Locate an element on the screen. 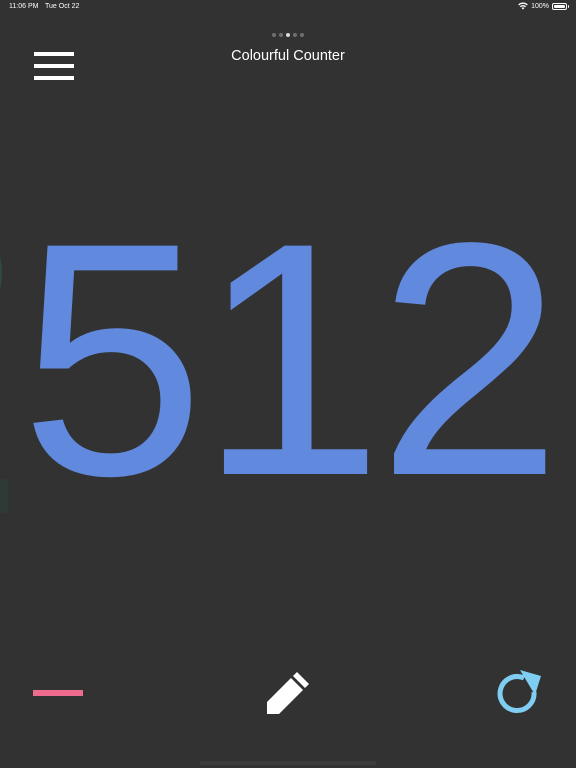 The image size is (576, 768). battery-percentage: 100% is located at coordinates (540, 6).